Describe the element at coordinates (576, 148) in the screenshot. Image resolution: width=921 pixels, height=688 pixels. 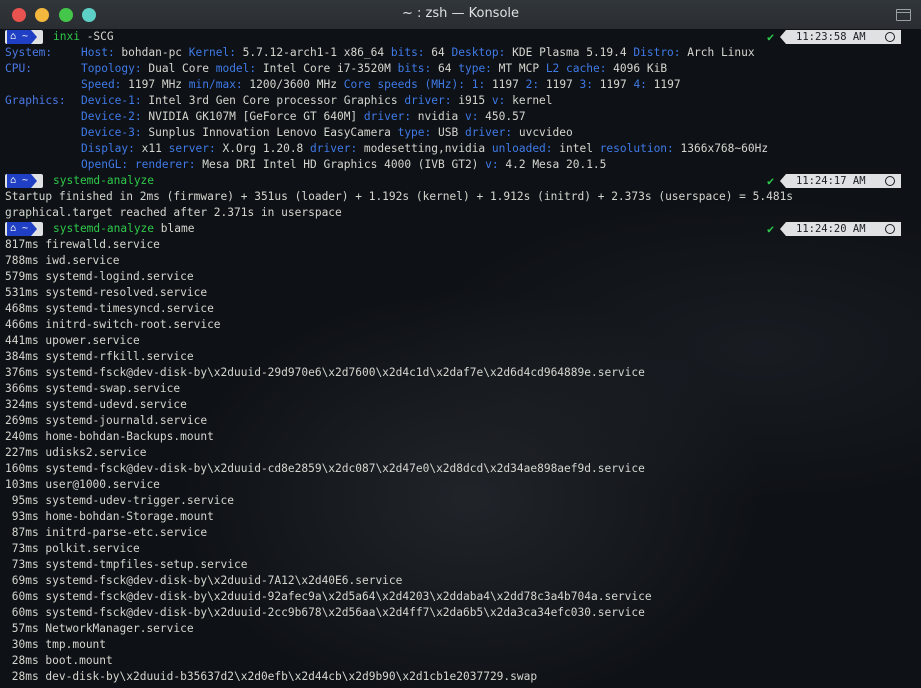
I see `inxi-value: intel` at that location.